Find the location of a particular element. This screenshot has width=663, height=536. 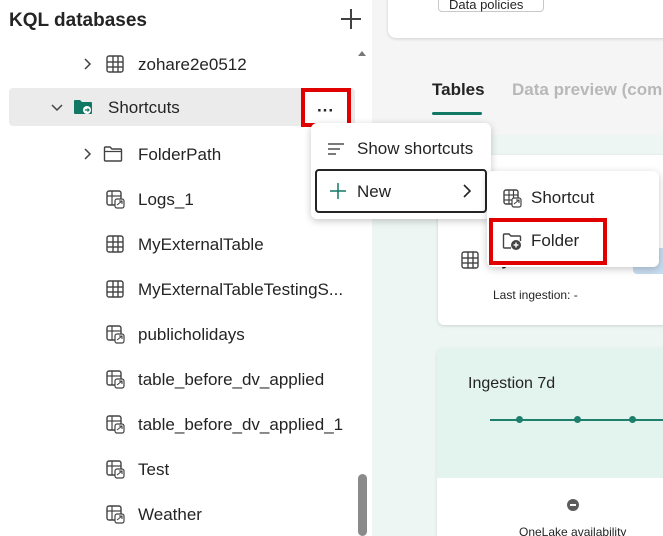

shortcut-table-icon is located at coordinates (512, 198).